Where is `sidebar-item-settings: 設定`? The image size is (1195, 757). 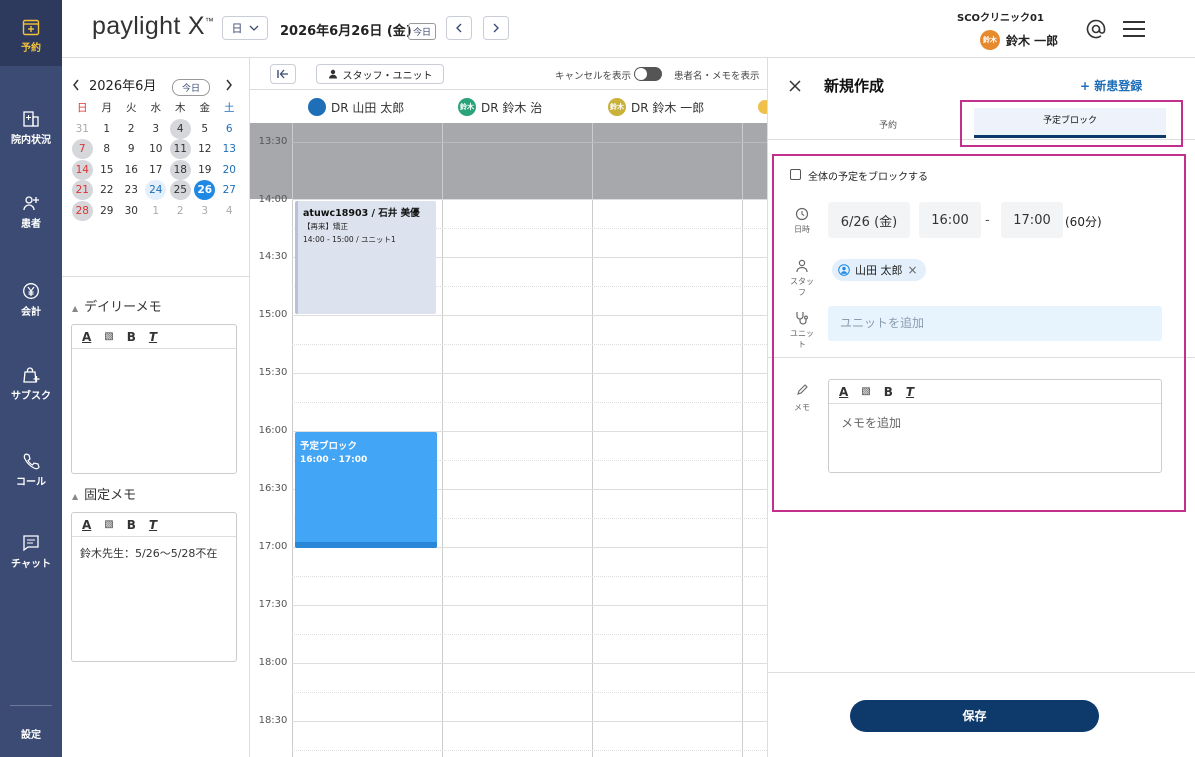
sidebar-item-settings: 設定 is located at coordinates (31, 733).